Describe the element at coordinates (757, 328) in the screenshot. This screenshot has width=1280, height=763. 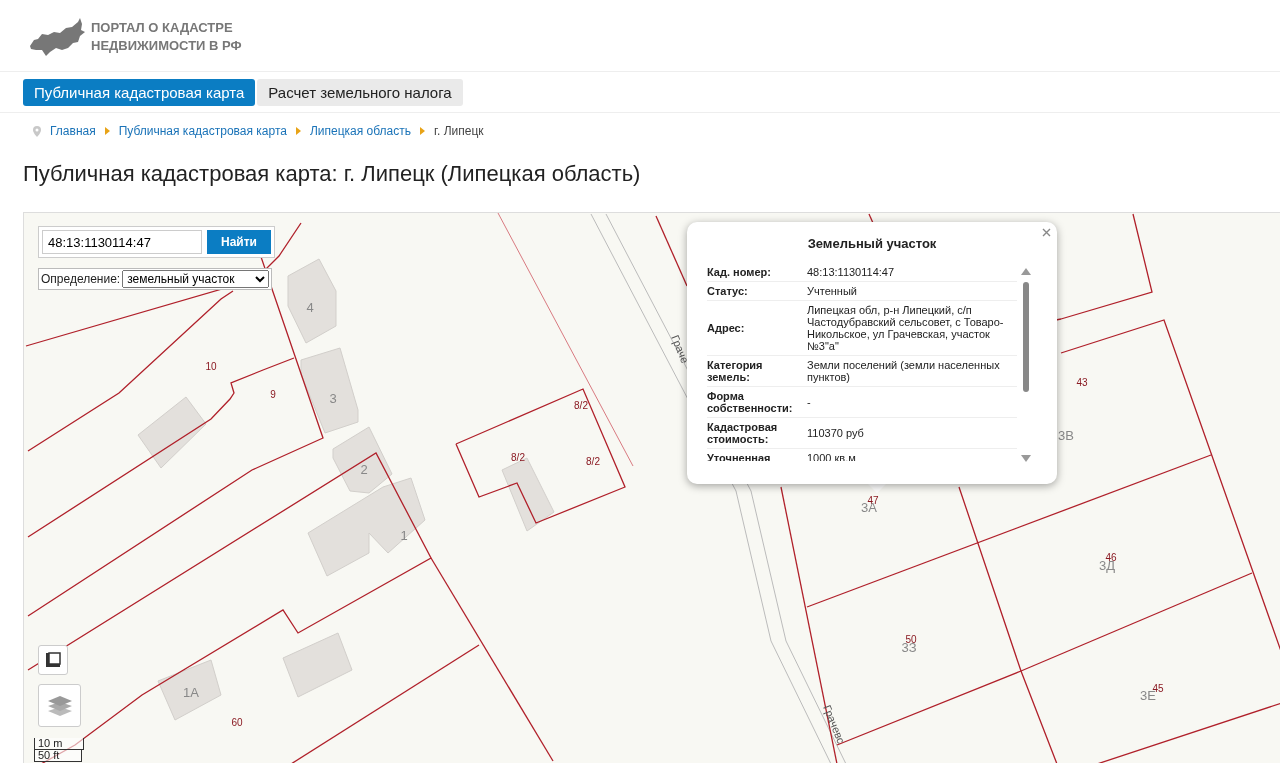
I see `property-label: Адрес:` at that location.